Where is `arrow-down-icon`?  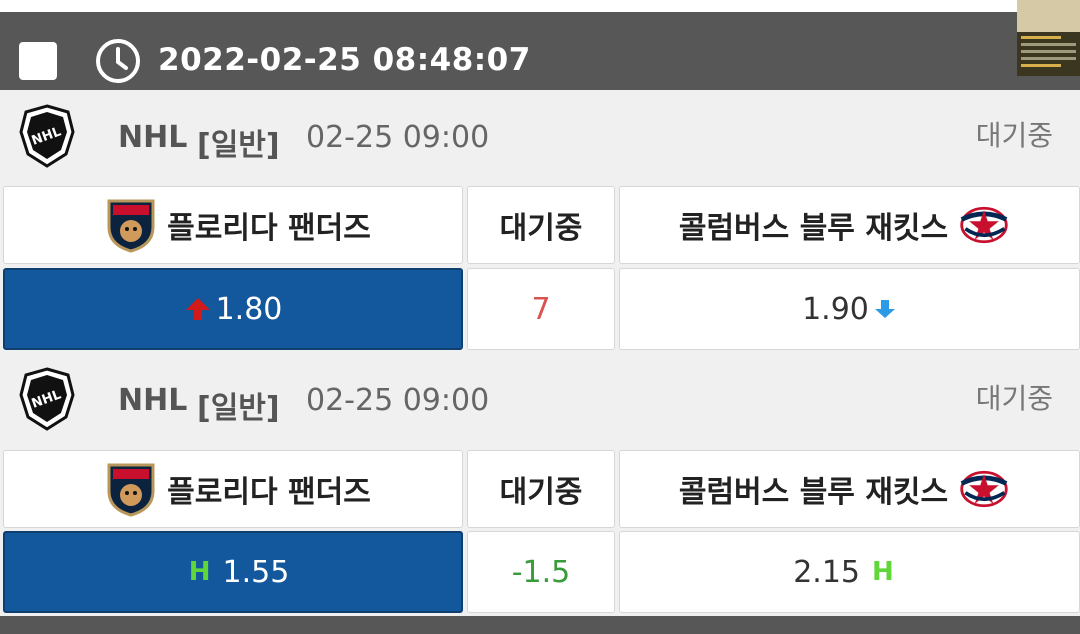 arrow-down-icon is located at coordinates (884, 309).